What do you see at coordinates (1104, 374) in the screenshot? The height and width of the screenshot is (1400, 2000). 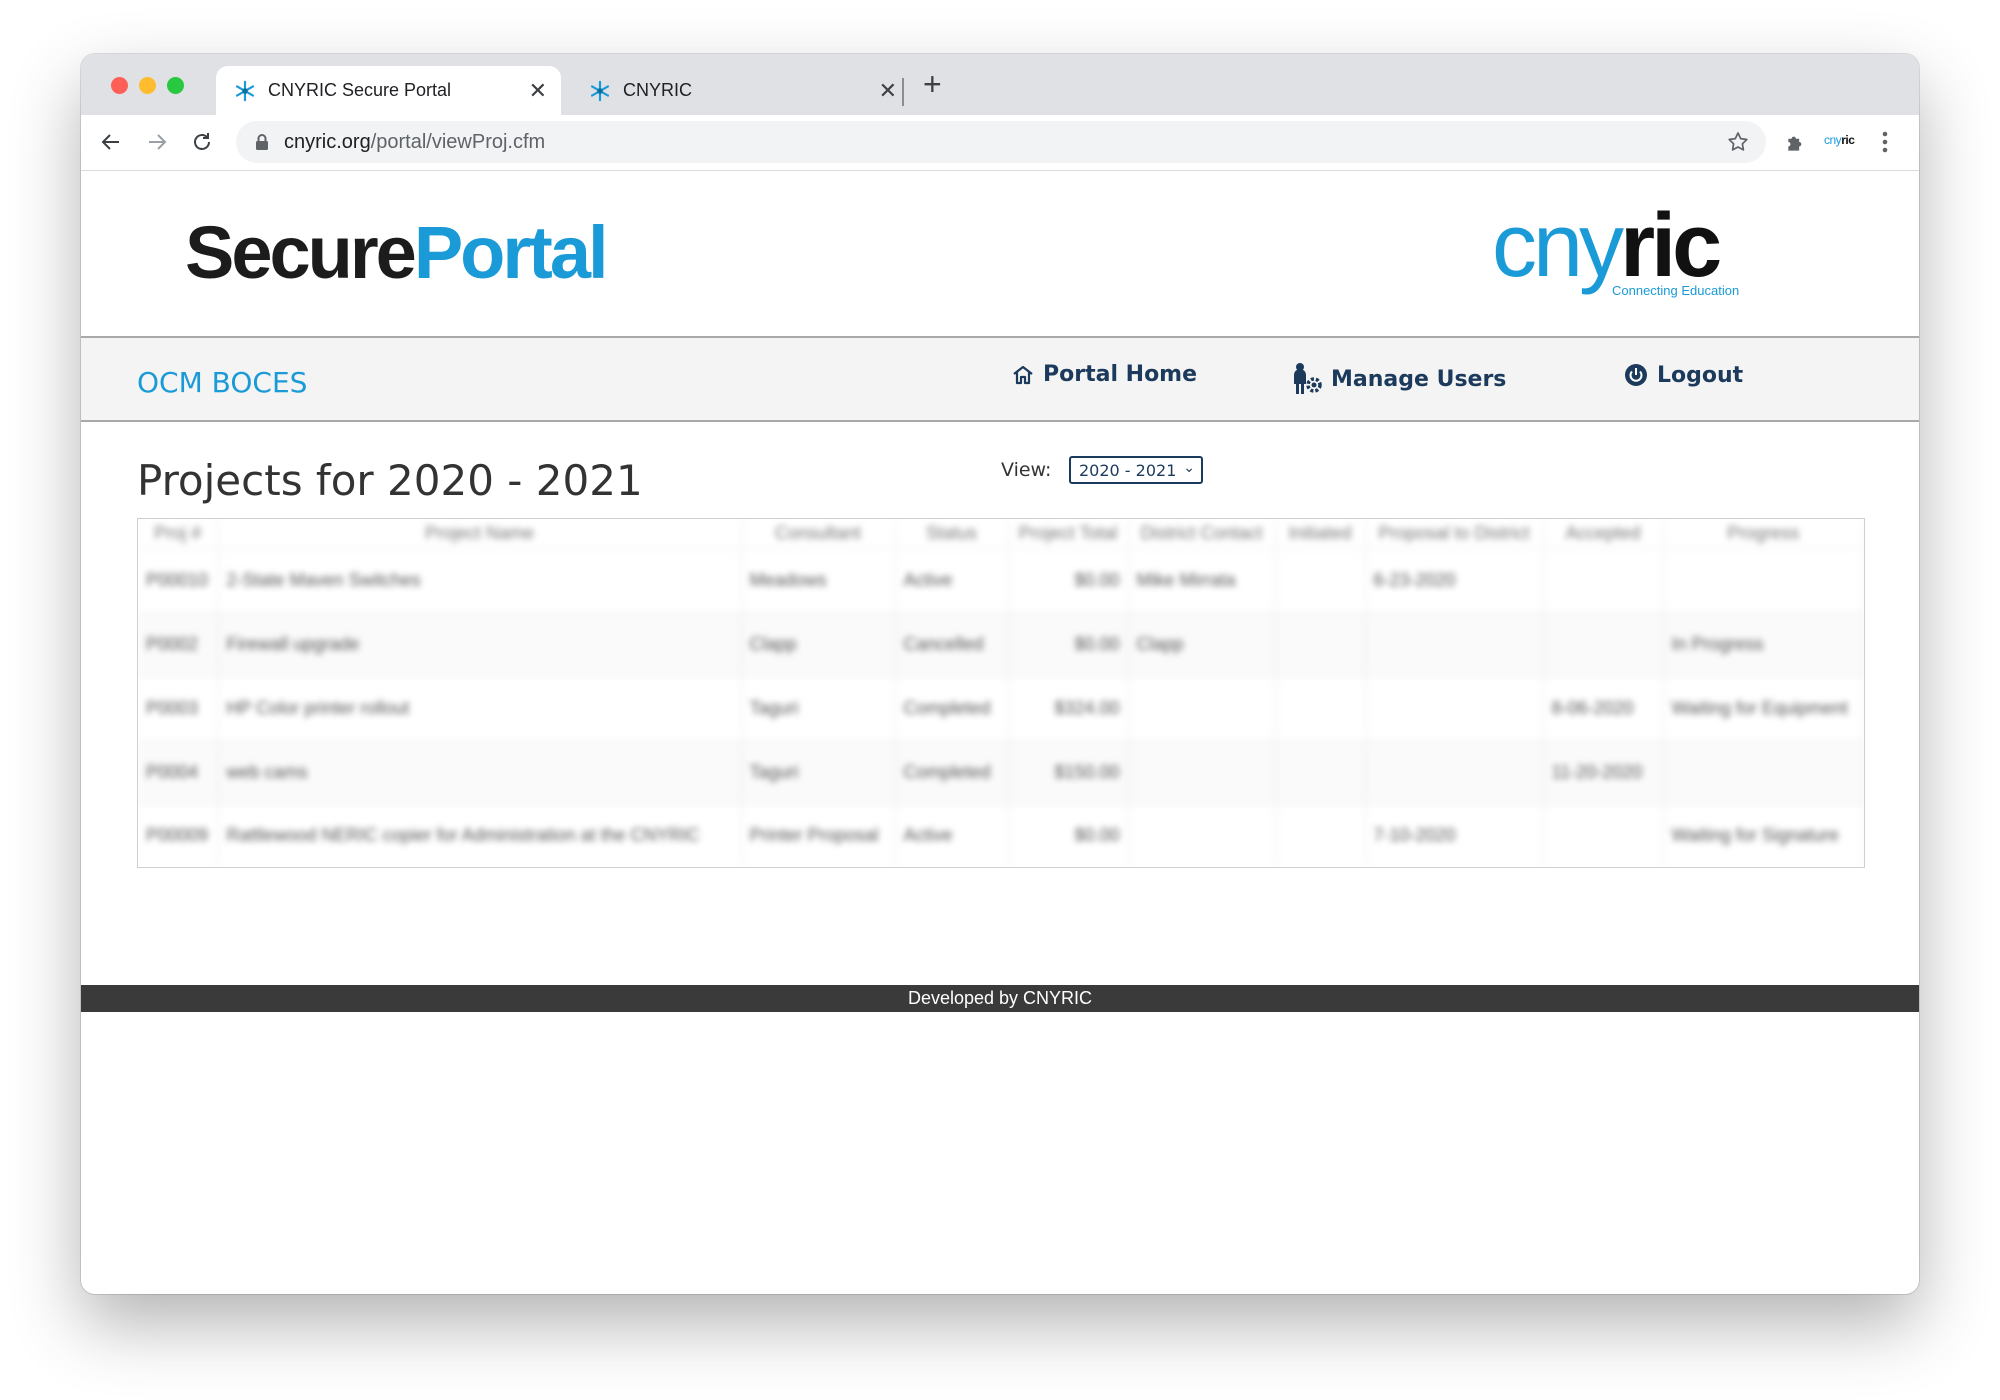 I see `portal-home-link: Portal Home` at bounding box center [1104, 374].